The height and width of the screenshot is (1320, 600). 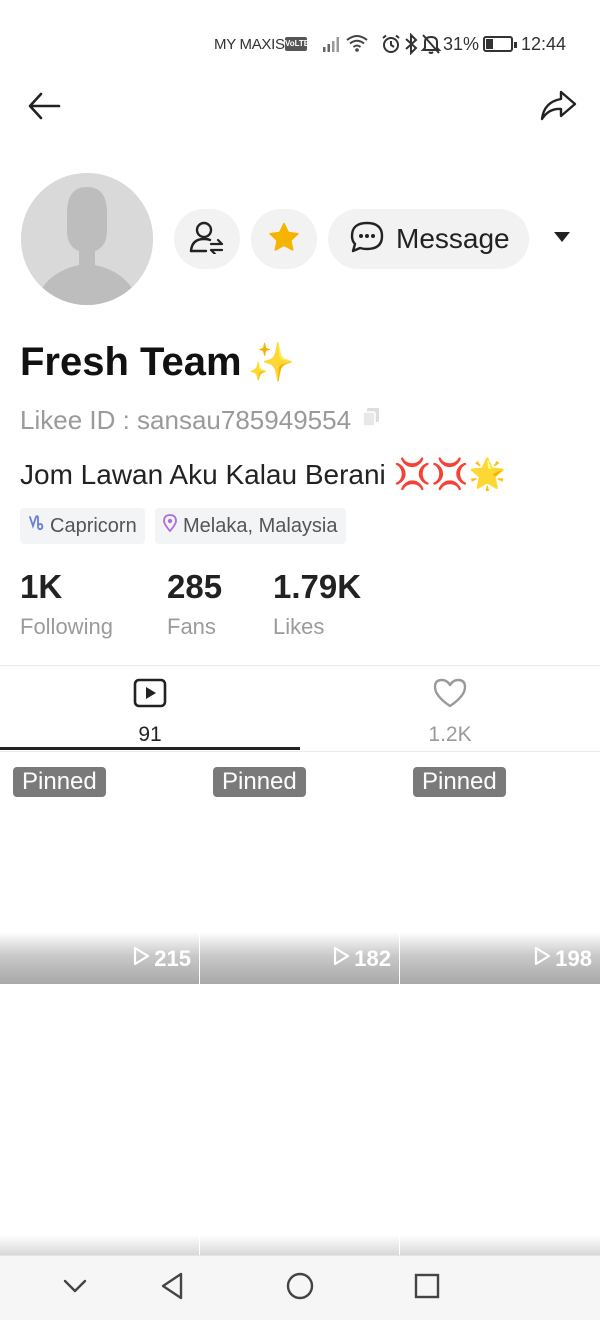 I want to click on message-button: Message, so click(x=428, y=239).